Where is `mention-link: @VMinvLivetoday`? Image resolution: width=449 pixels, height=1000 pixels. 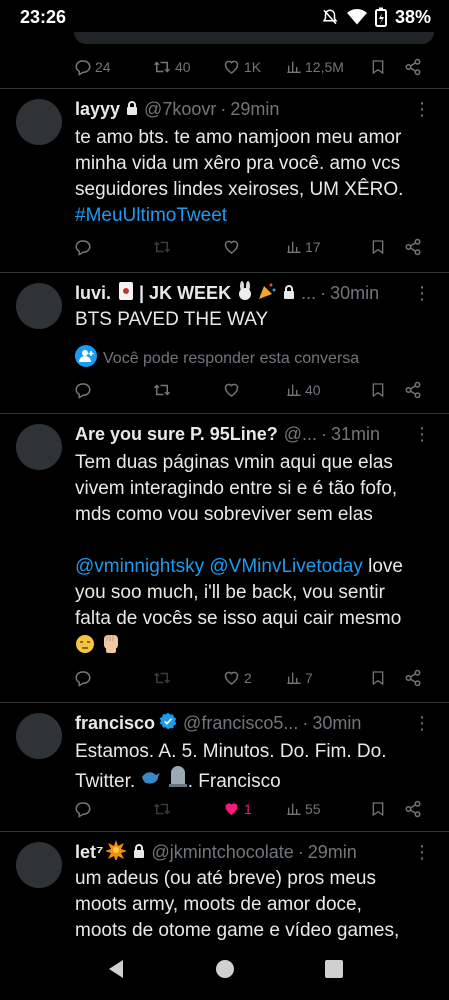
mention-link: @VMinvLivetoday is located at coordinates (285, 566).